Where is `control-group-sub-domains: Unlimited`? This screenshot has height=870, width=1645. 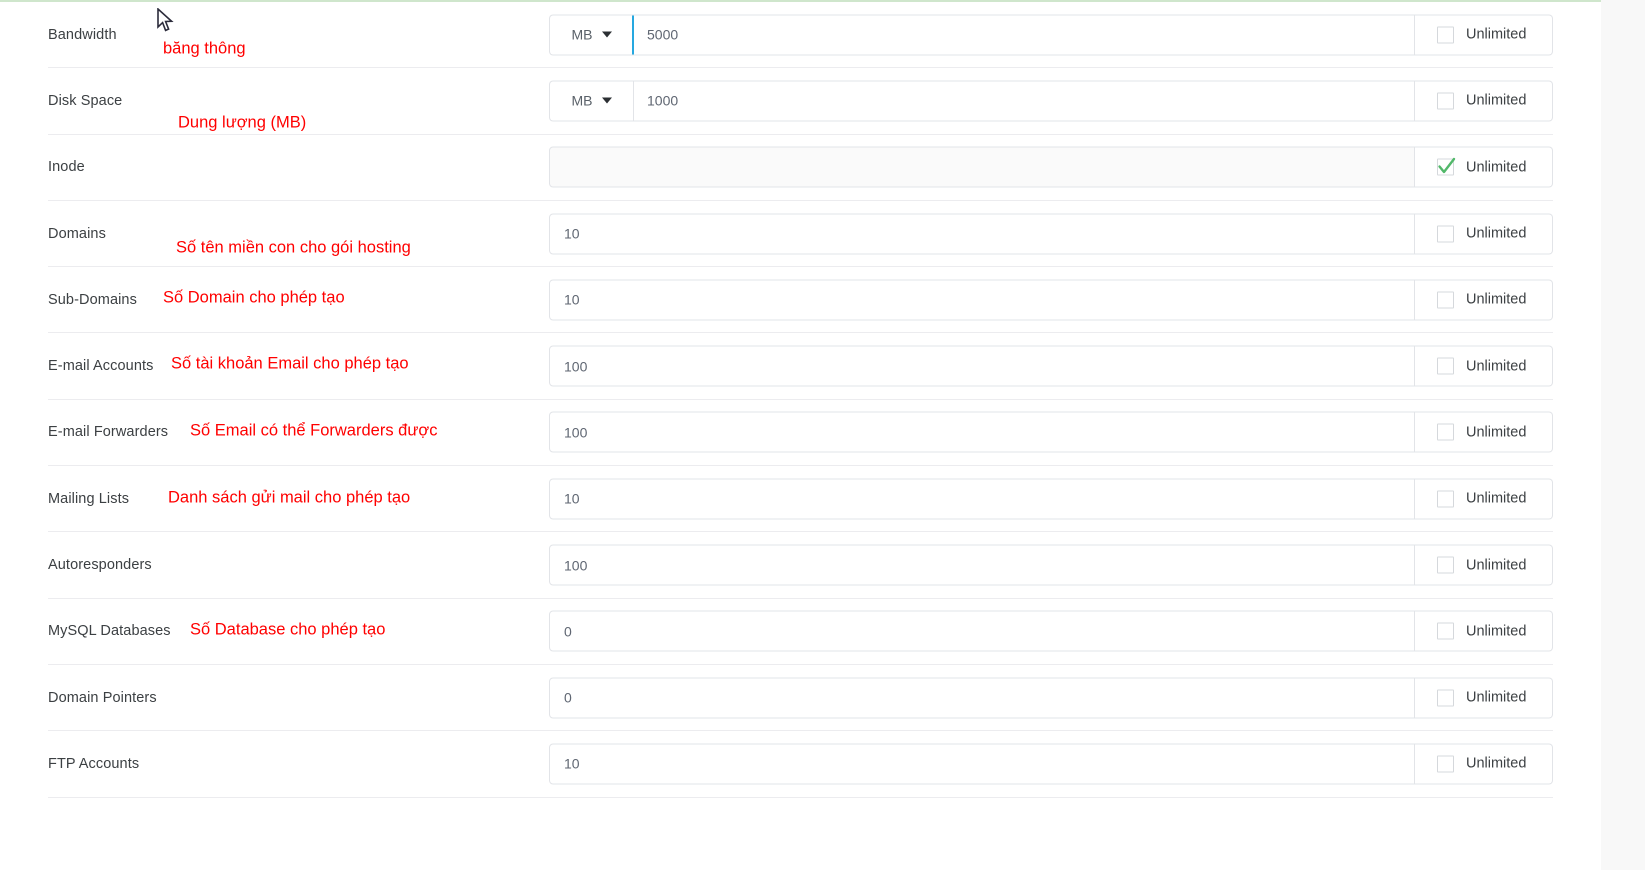 control-group-sub-domains: Unlimited is located at coordinates (1051, 300).